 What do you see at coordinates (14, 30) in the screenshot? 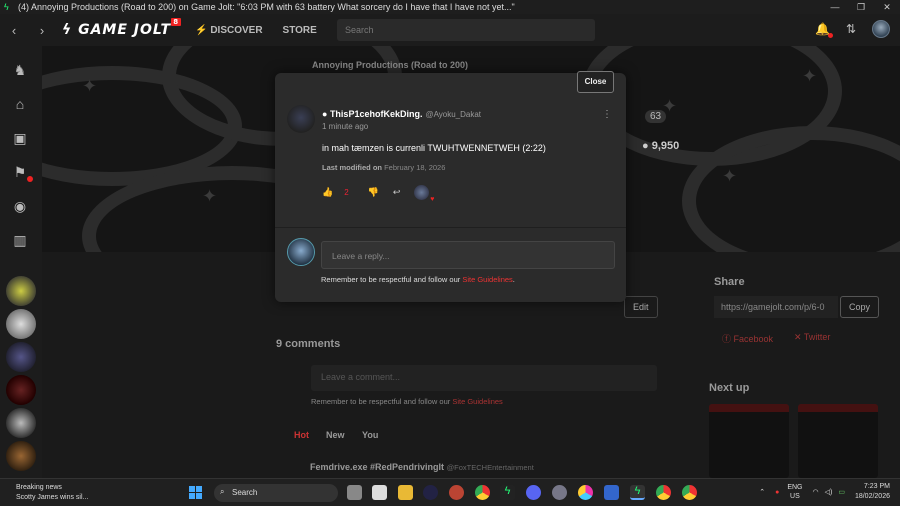
I see `back-arrow-icon: ‹` at bounding box center [14, 30].